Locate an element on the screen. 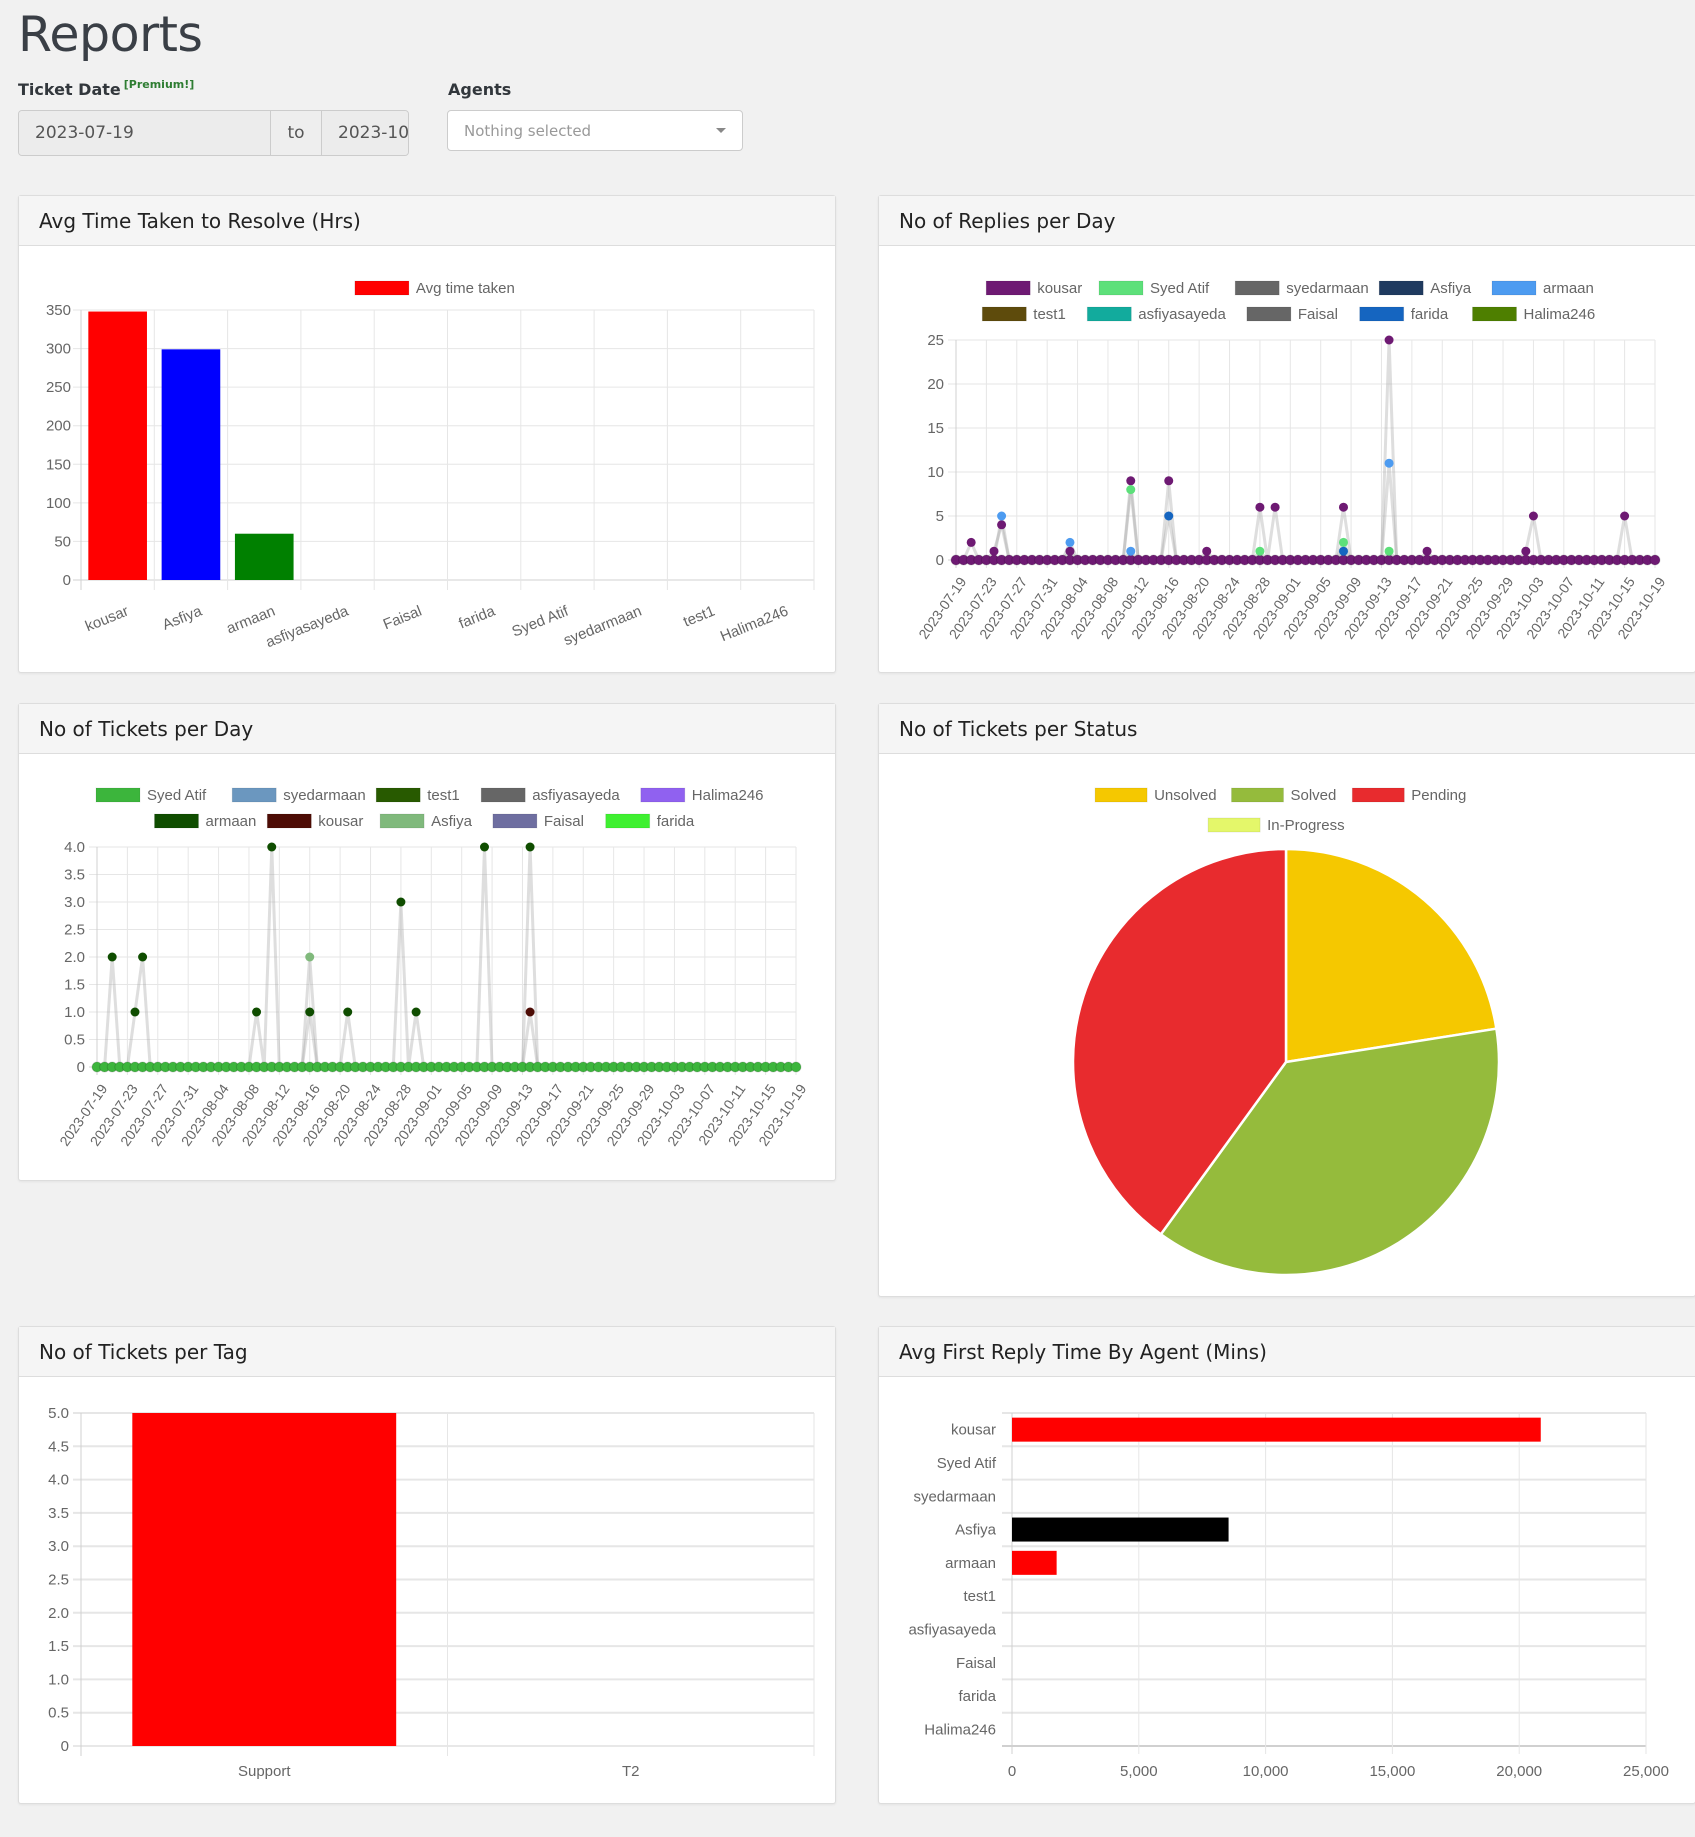 The width and height of the screenshot is (1695, 1837). page-title: Reports is located at coordinates (110, 34).